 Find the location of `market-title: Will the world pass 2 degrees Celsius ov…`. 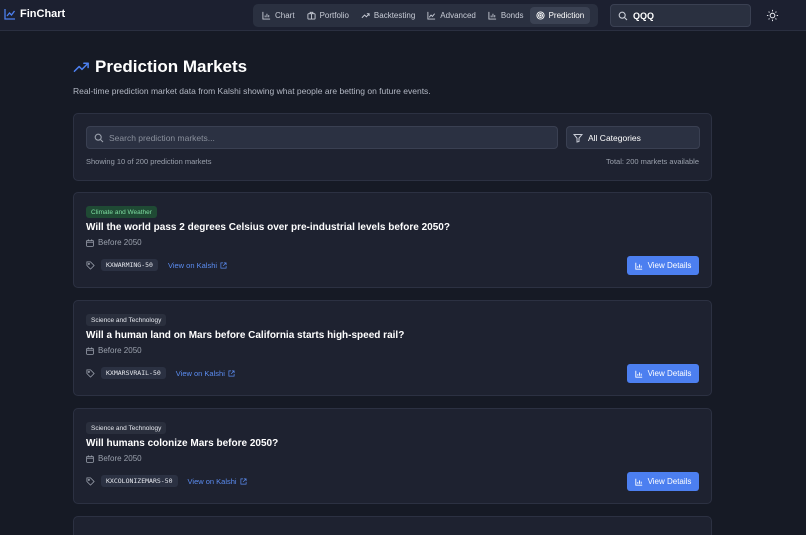

market-title: Will the world pass 2 degrees Celsius ov… is located at coordinates (268, 227).